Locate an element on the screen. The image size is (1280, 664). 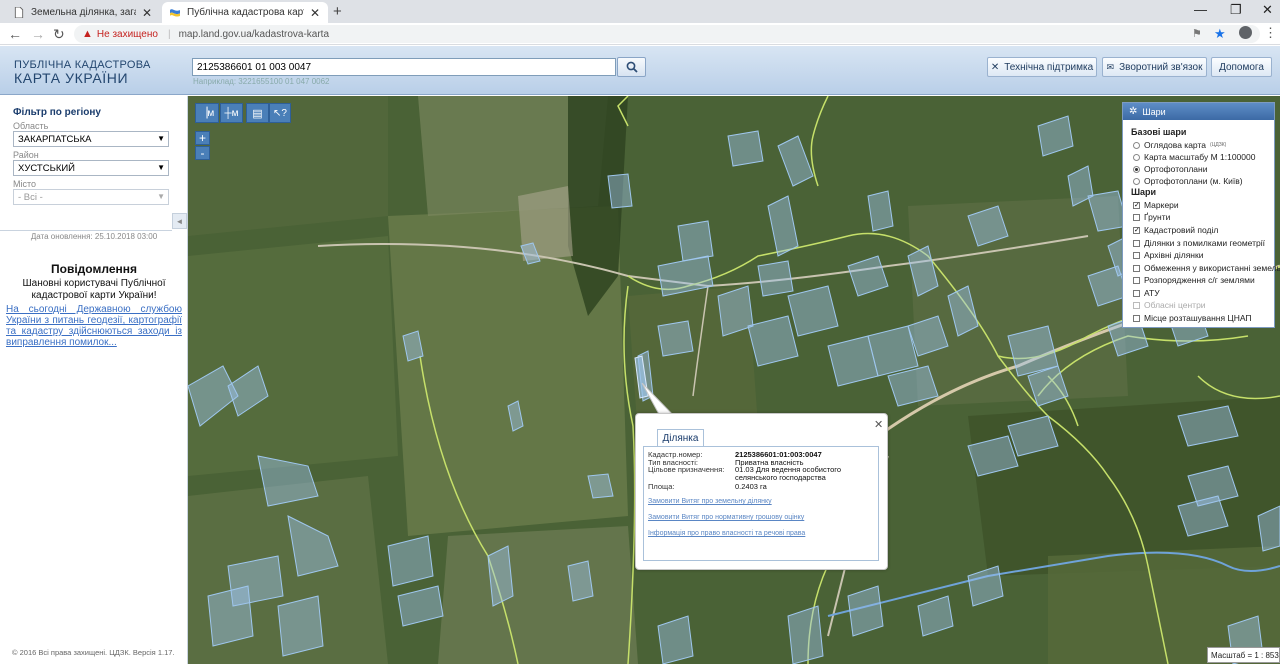
layer-atu: АТУ is located at coordinates (1146, 293).